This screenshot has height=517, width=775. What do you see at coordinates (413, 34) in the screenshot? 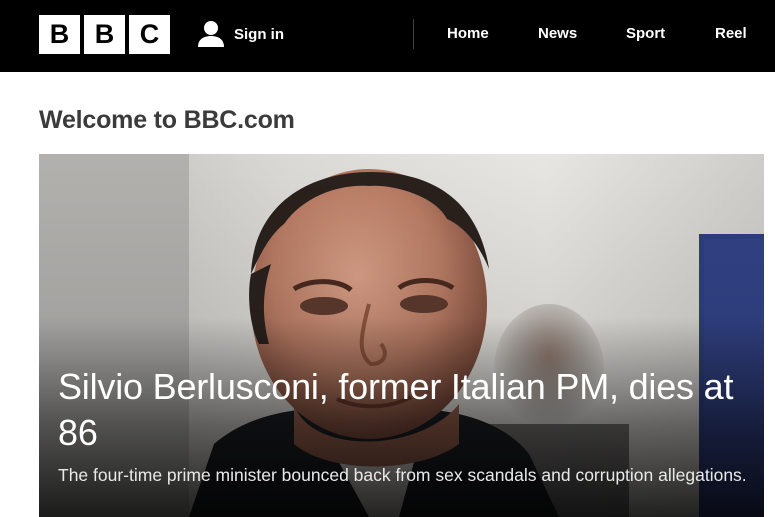
I see `nav-divider` at bounding box center [413, 34].